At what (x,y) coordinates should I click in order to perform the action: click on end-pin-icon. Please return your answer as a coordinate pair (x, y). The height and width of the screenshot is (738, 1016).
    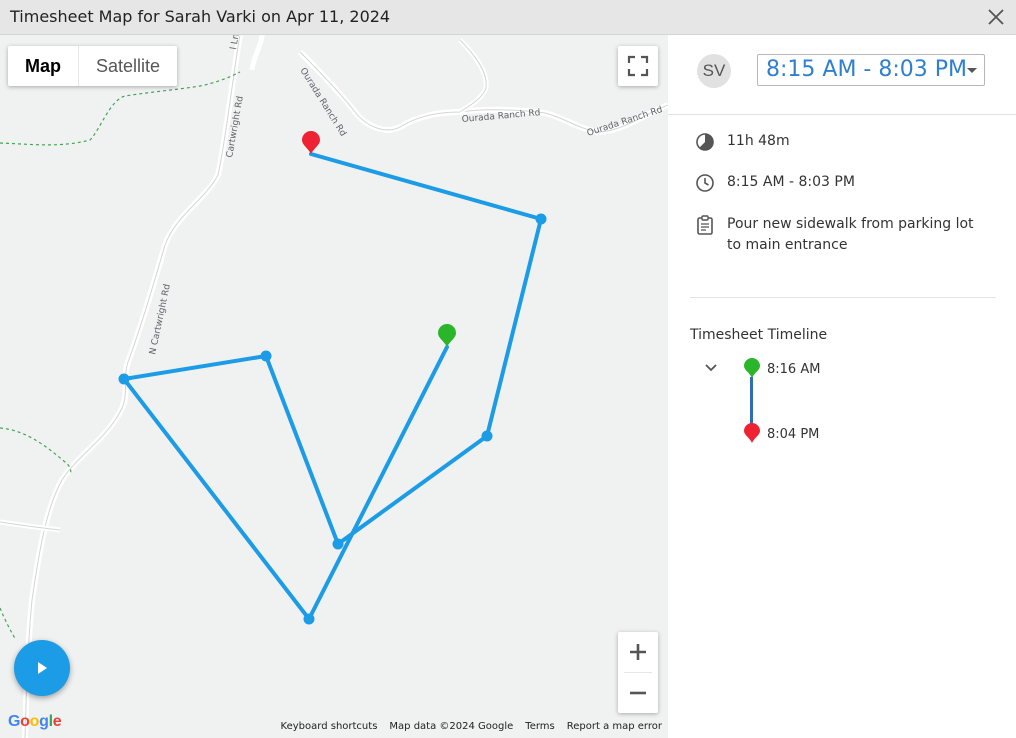
    Looking at the image, I should click on (752, 433).